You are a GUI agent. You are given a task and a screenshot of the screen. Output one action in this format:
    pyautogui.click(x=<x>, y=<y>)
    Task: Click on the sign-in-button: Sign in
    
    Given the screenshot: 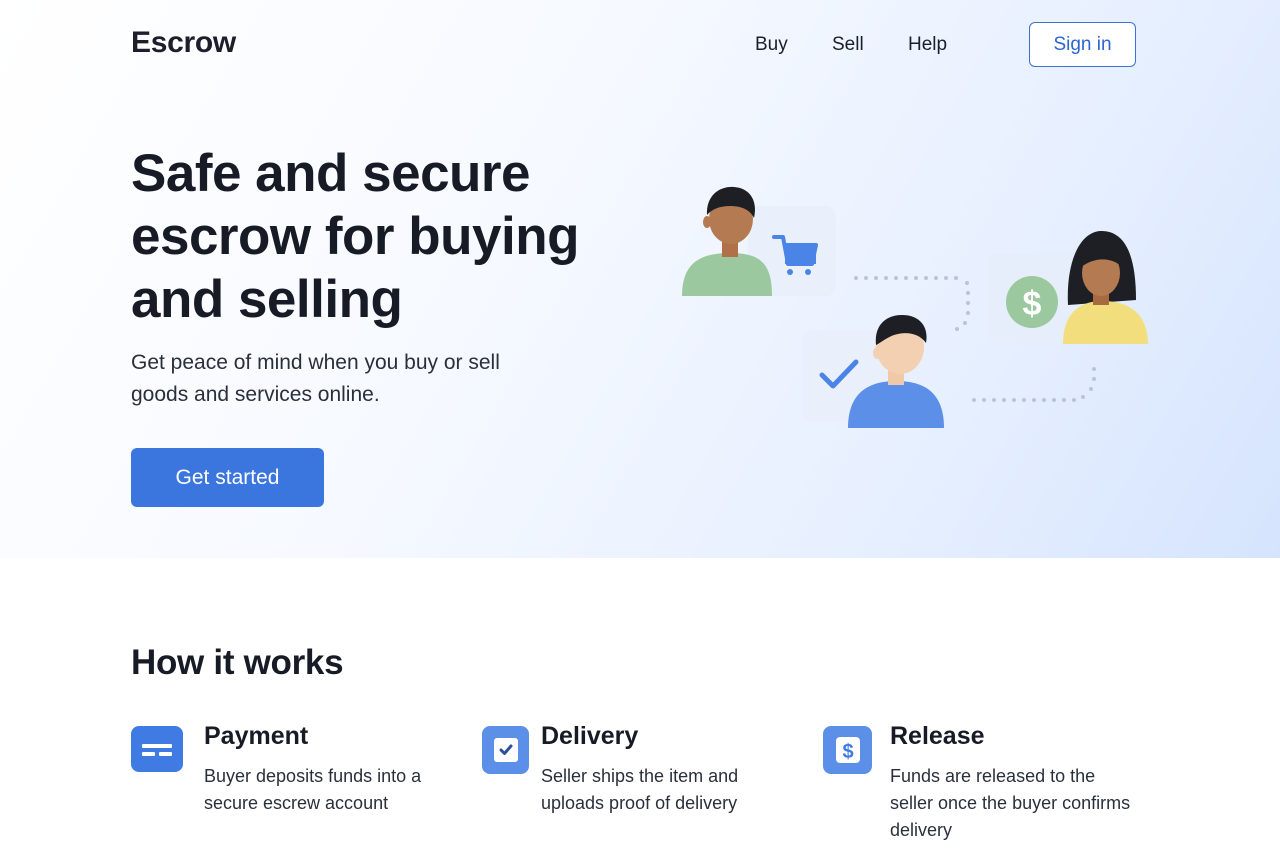 What is the action you would take?
    pyautogui.click(x=1082, y=44)
    